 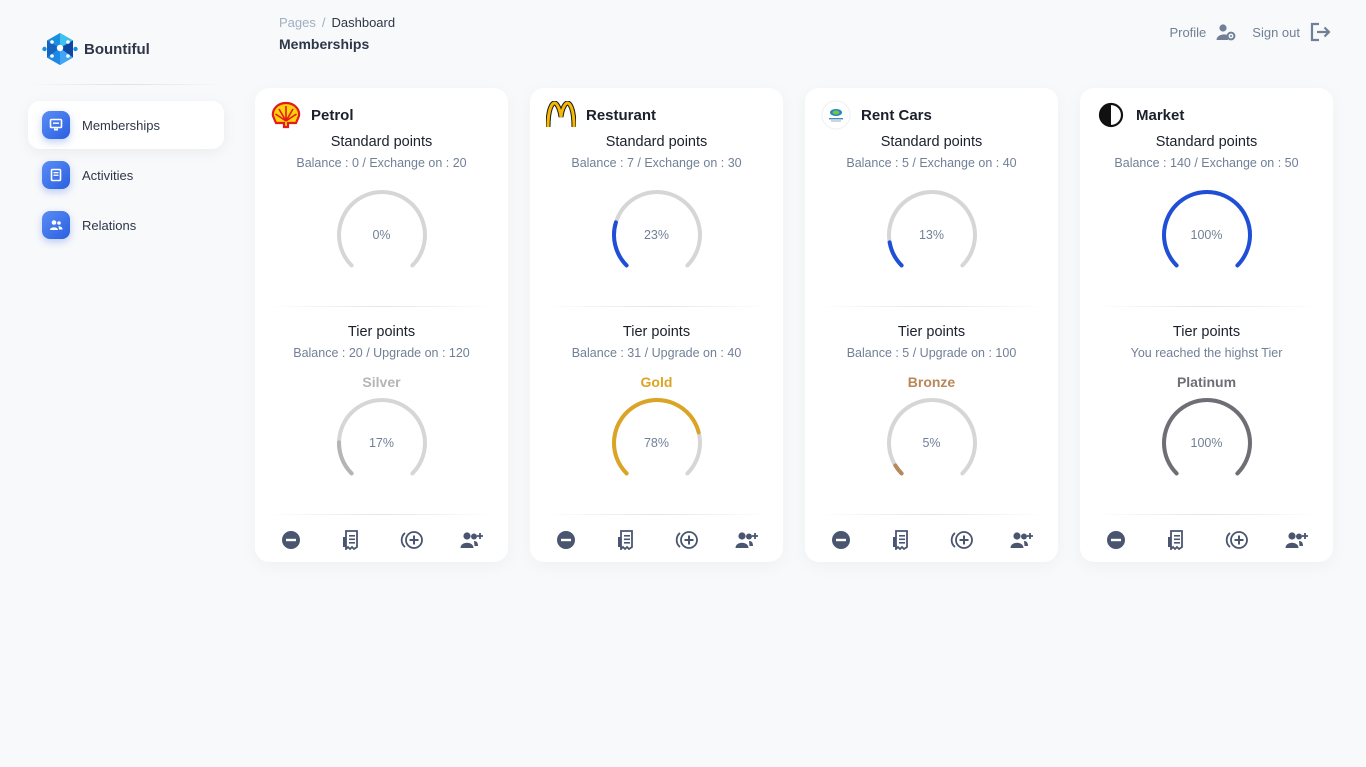 I want to click on tier-points-gauge: 5%, so click(x=932, y=443).